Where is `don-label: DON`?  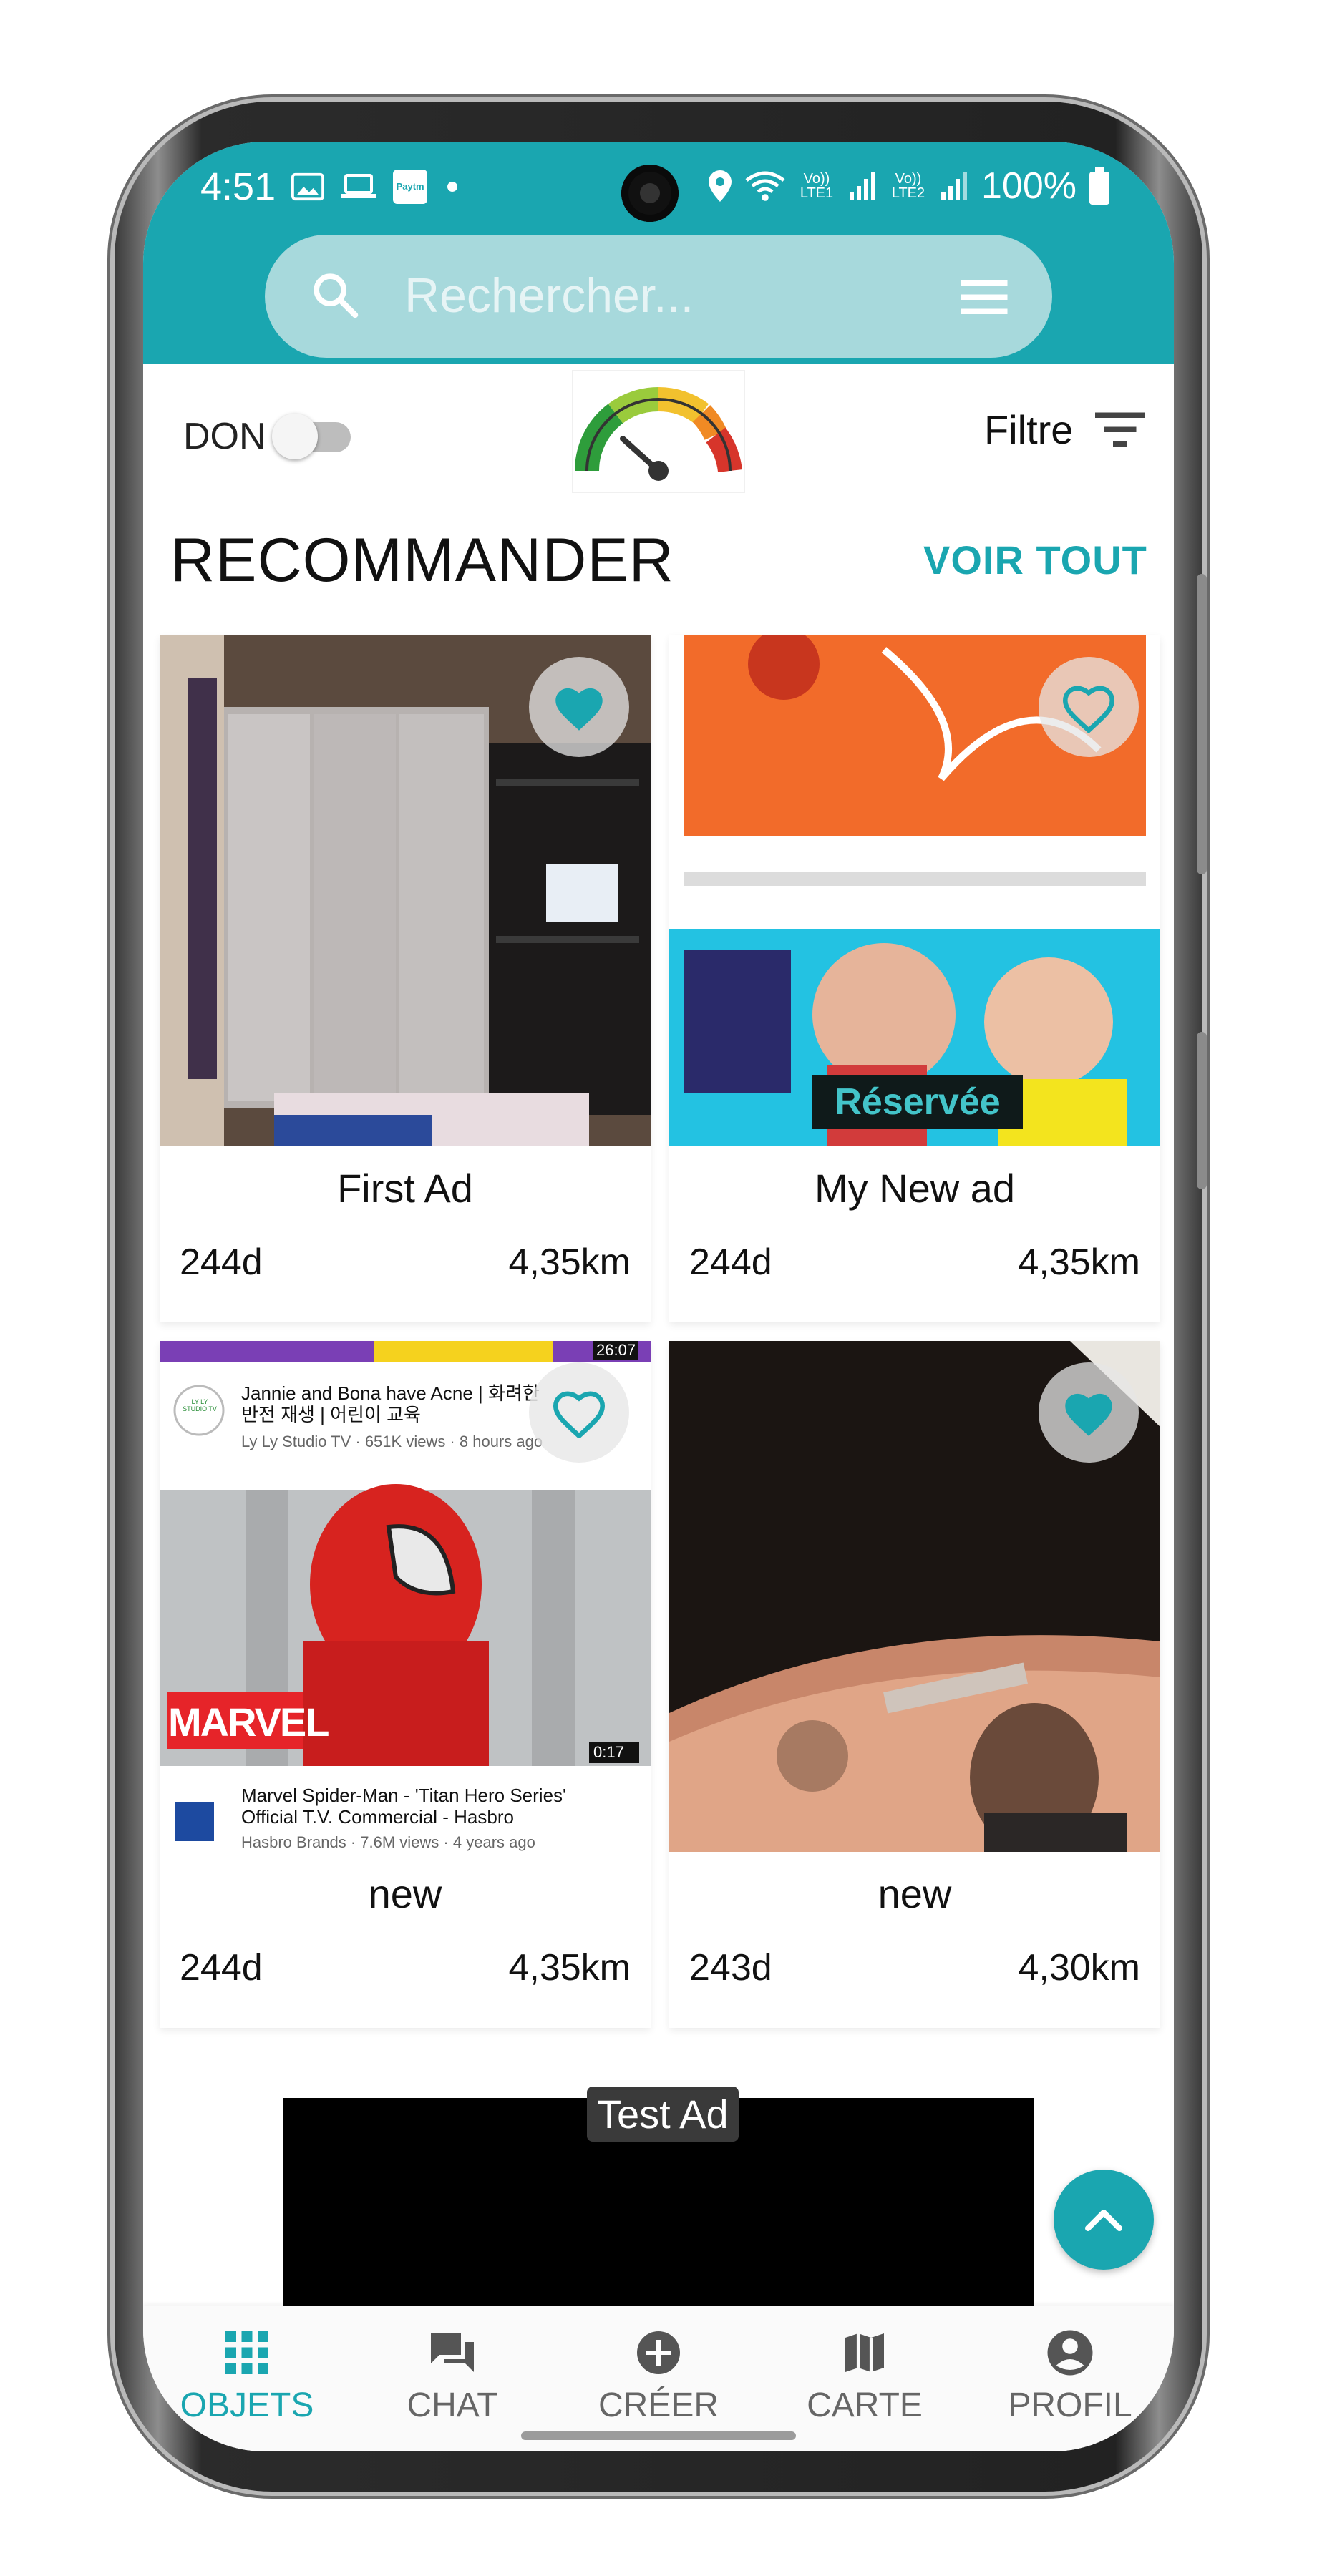
don-label: DON is located at coordinates (224, 436).